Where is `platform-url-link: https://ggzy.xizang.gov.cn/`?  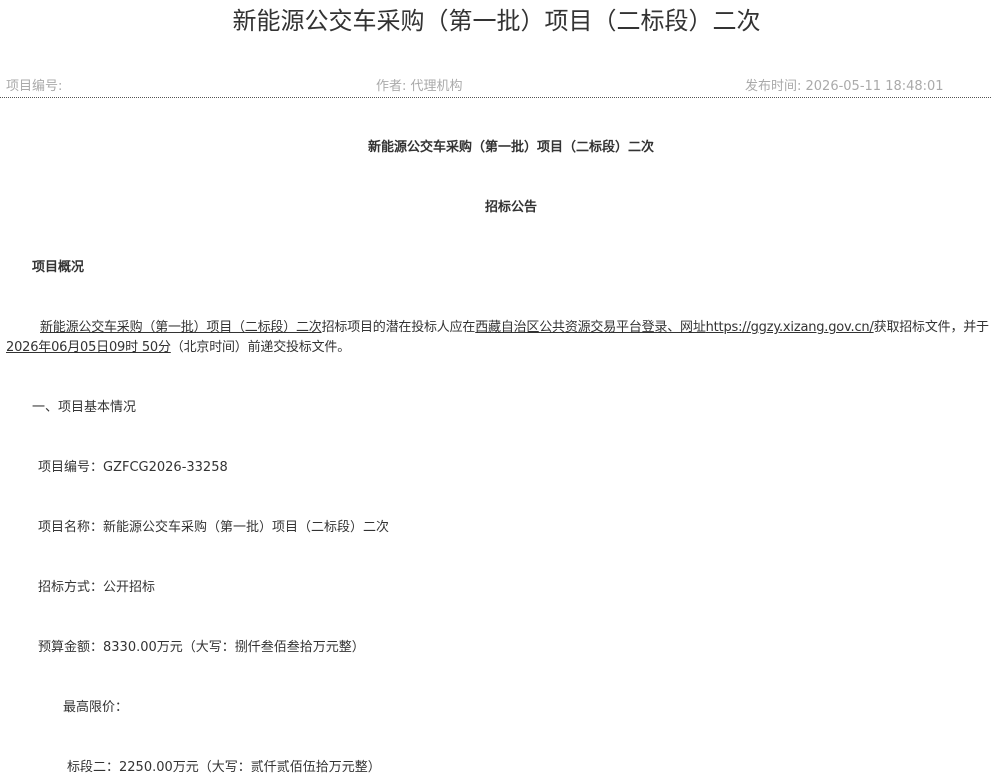
platform-url-link: https://ggzy.xizang.gov.cn/ is located at coordinates (790, 327).